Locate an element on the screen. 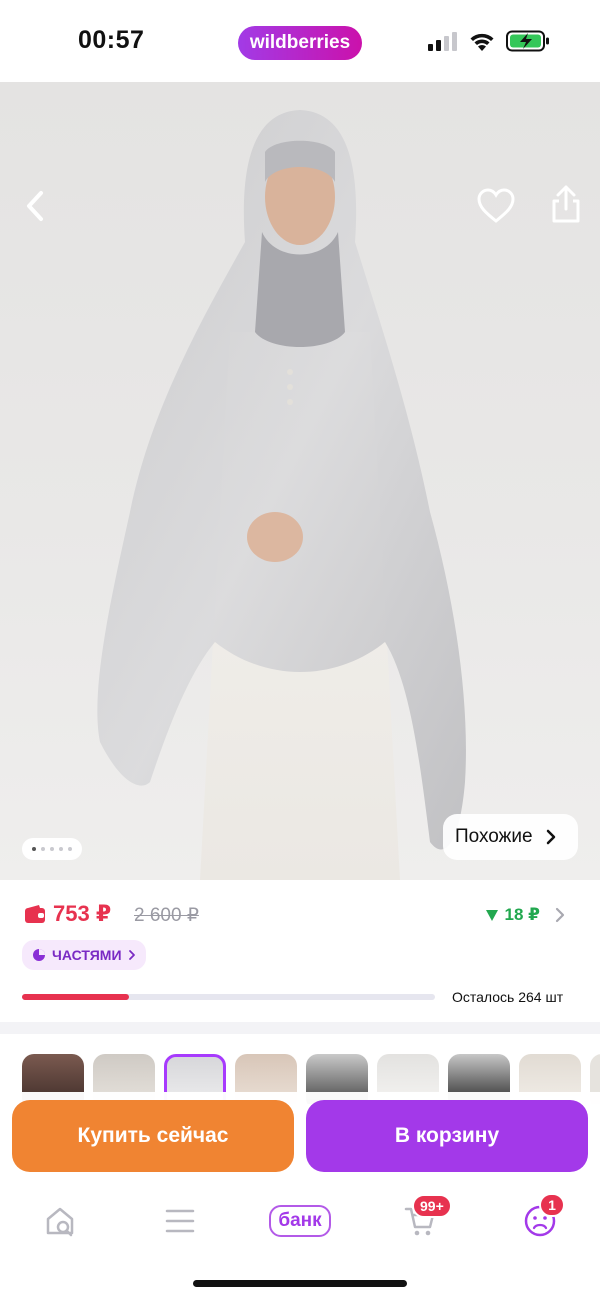  favorite-button is located at coordinates (496, 208).